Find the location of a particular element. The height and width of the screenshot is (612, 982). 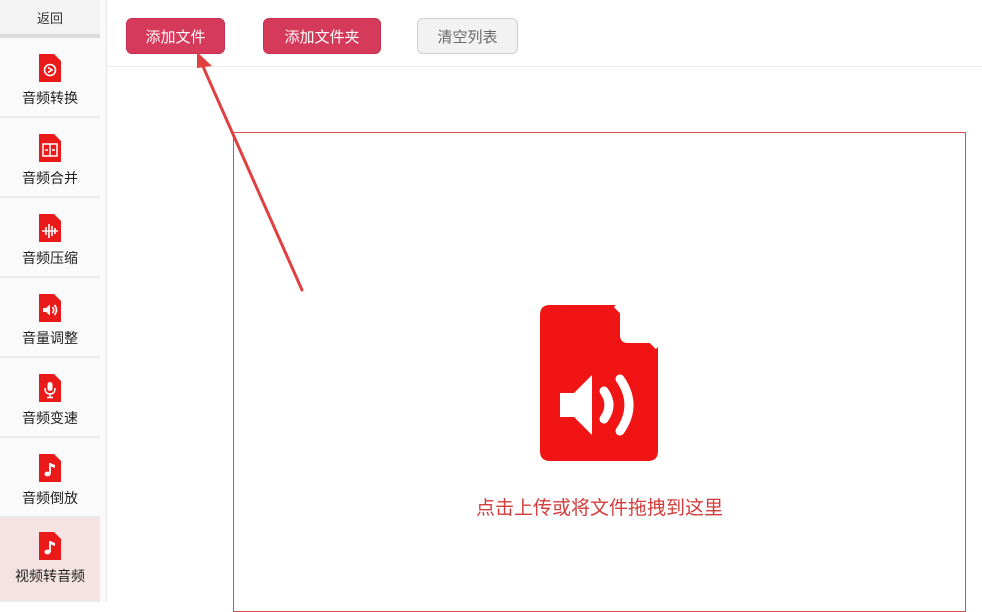

sidebar-item-audio-convert: 音频转换 is located at coordinates (50, 79).